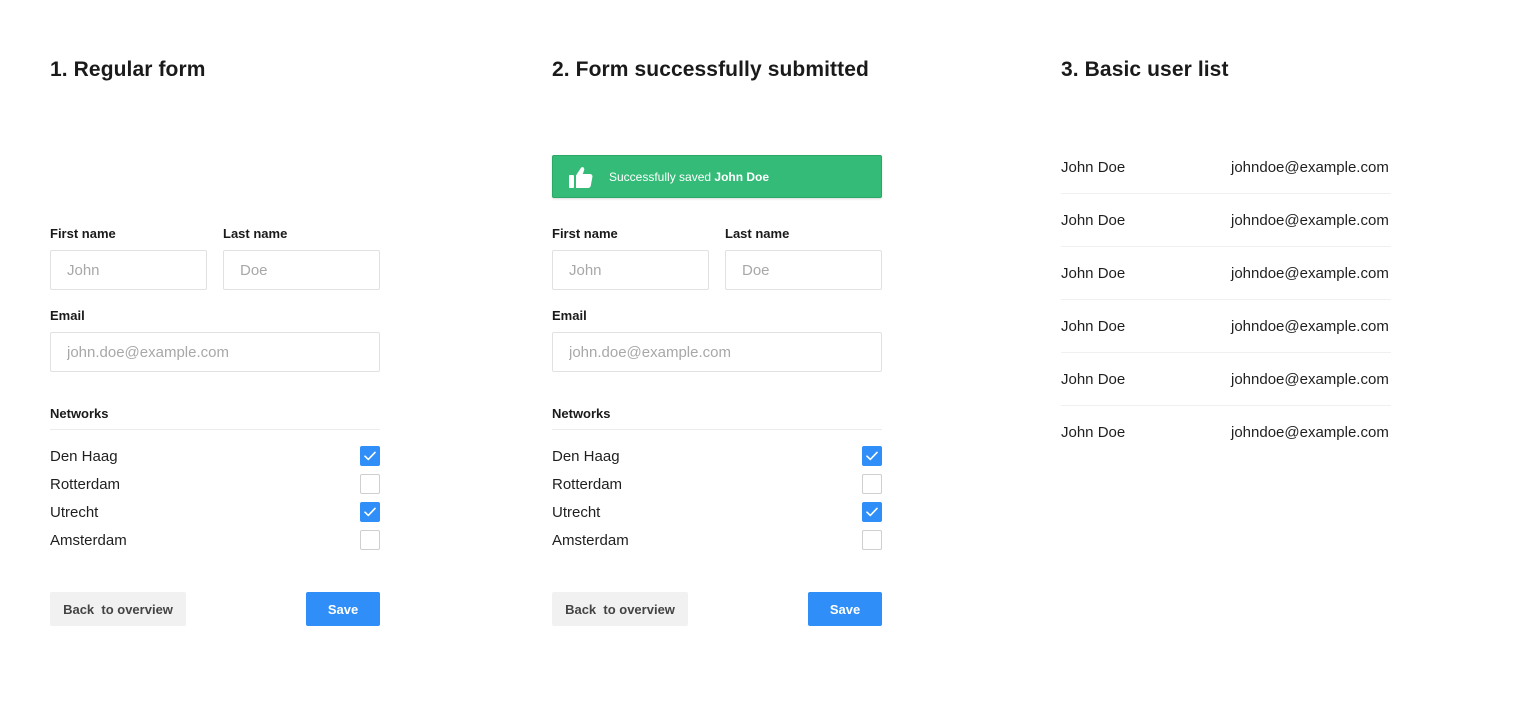 This screenshot has width=1515, height=709. What do you see at coordinates (1145, 69) in the screenshot?
I see `panel-heading: 3. Basic user list` at bounding box center [1145, 69].